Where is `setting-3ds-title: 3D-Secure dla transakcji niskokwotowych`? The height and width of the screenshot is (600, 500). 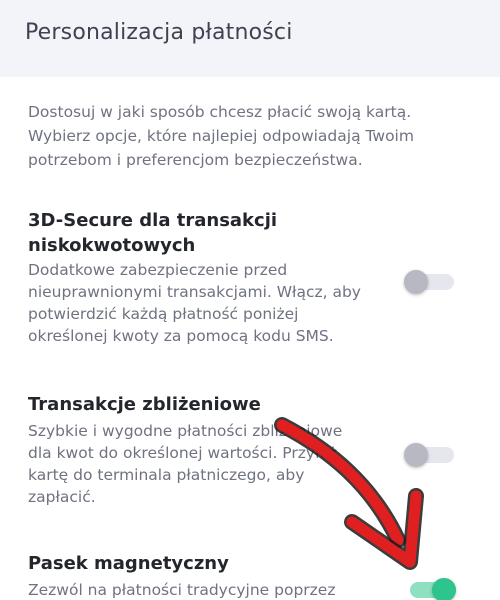 setting-3ds-title: 3D-Secure dla transakcji niskokwotowych is located at coordinates (153, 233).